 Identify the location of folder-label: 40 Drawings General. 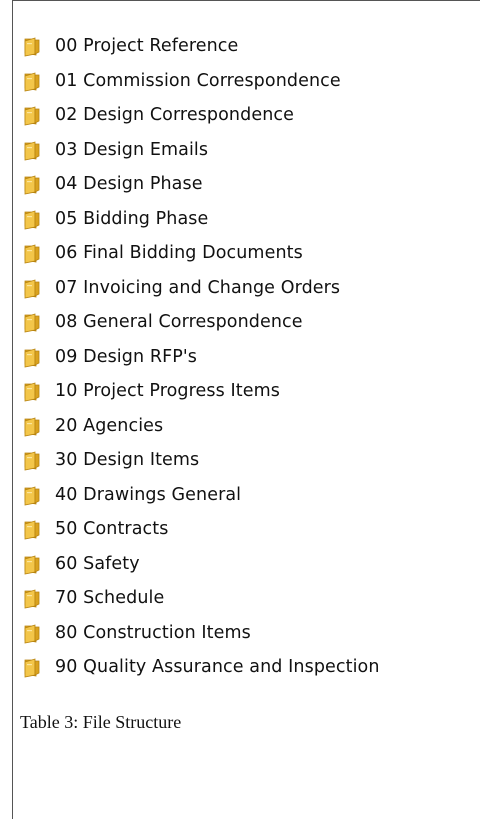
(148, 494).